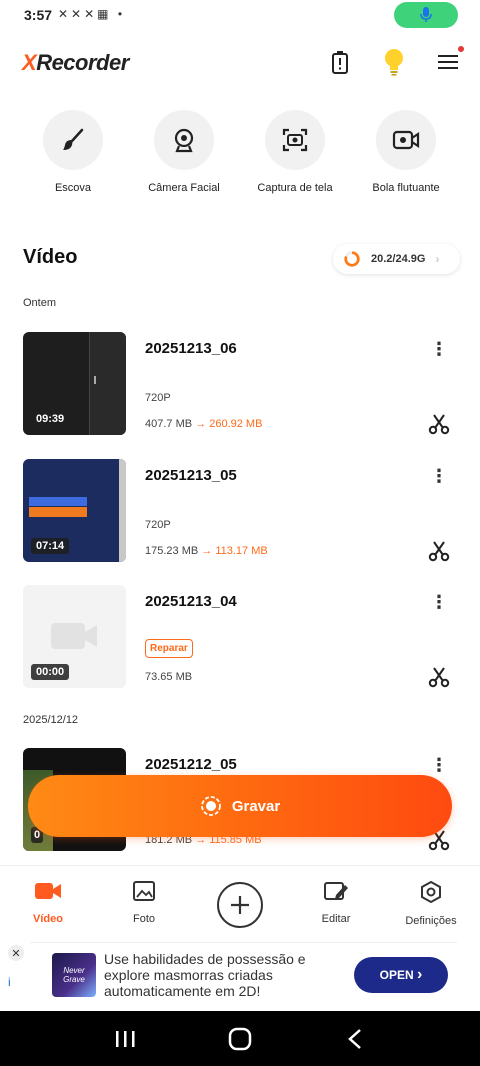  Describe the element at coordinates (406, 140) in the screenshot. I see `floating-ball-icon` at that location.